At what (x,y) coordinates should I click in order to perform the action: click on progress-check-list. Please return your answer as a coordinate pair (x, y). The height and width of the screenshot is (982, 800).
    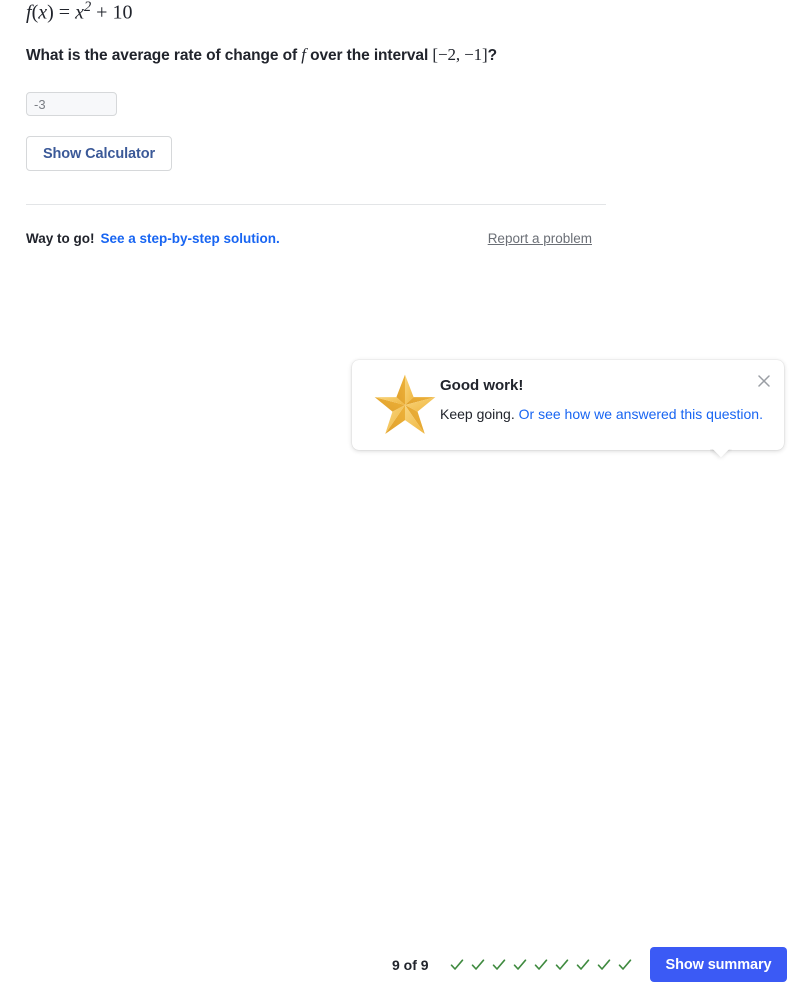
    Looking at the image, I should click on (541, 965).